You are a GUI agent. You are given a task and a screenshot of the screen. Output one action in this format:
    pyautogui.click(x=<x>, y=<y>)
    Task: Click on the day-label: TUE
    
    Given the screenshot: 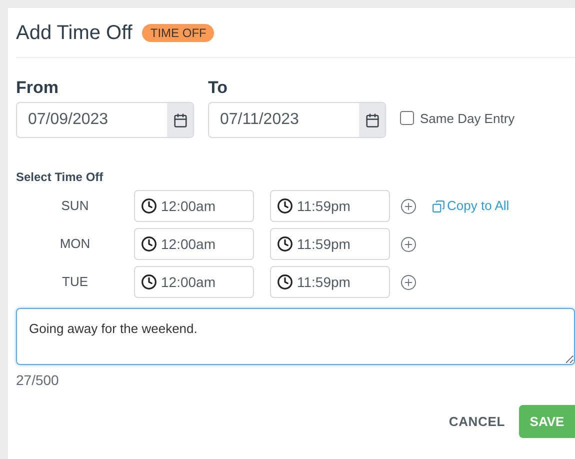 What is the action you would take?
    pyautogui.click(x=75, y=282)
    